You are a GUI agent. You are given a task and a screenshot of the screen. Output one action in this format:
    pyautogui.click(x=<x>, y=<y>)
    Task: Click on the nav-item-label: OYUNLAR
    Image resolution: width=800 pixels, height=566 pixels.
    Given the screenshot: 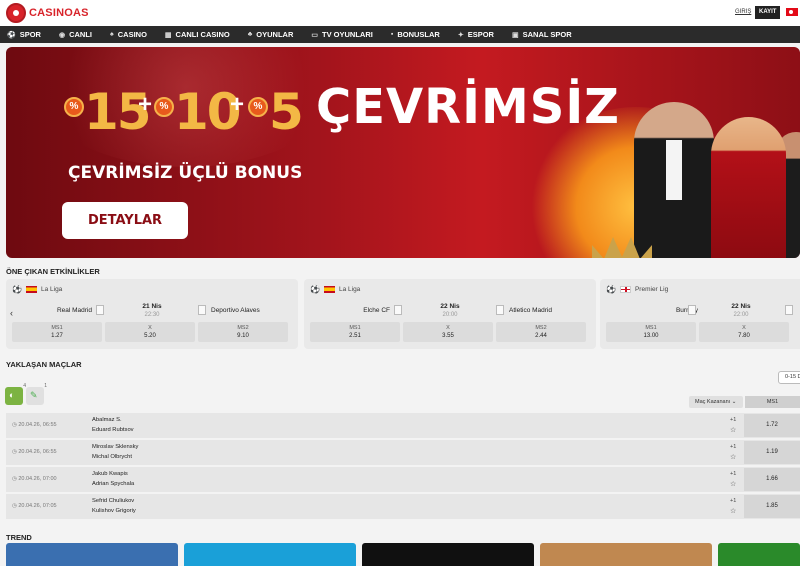 What is the action you would take?
    pyautogui.click(x=275, y=34)
    